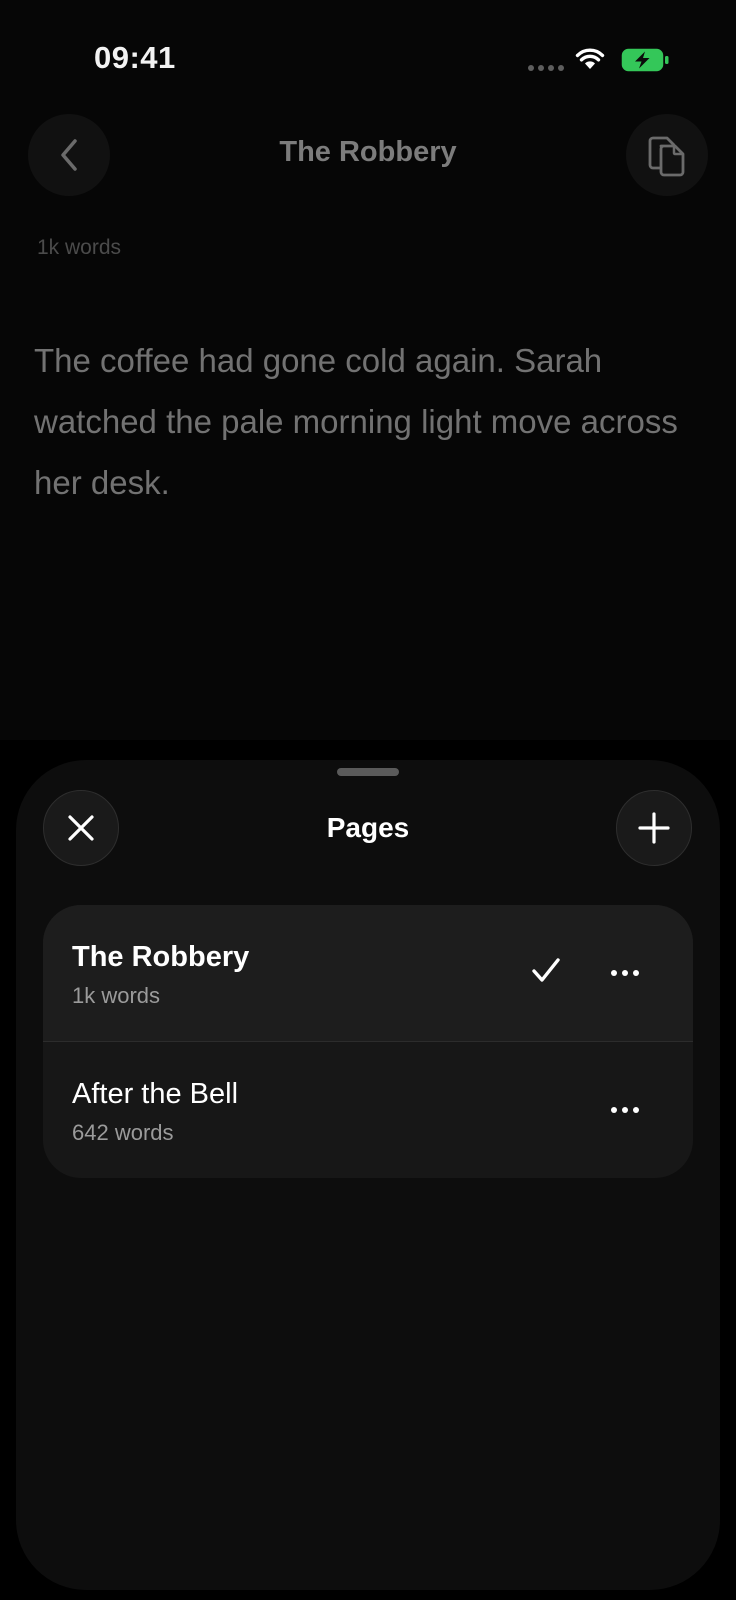 Image resolution: width=736 pixels, height=1600 pixels. What do you see at coordinates (79, 247) in the screenshot?
I see `document-word-count: 1k words` at bounding box center [79, 247].